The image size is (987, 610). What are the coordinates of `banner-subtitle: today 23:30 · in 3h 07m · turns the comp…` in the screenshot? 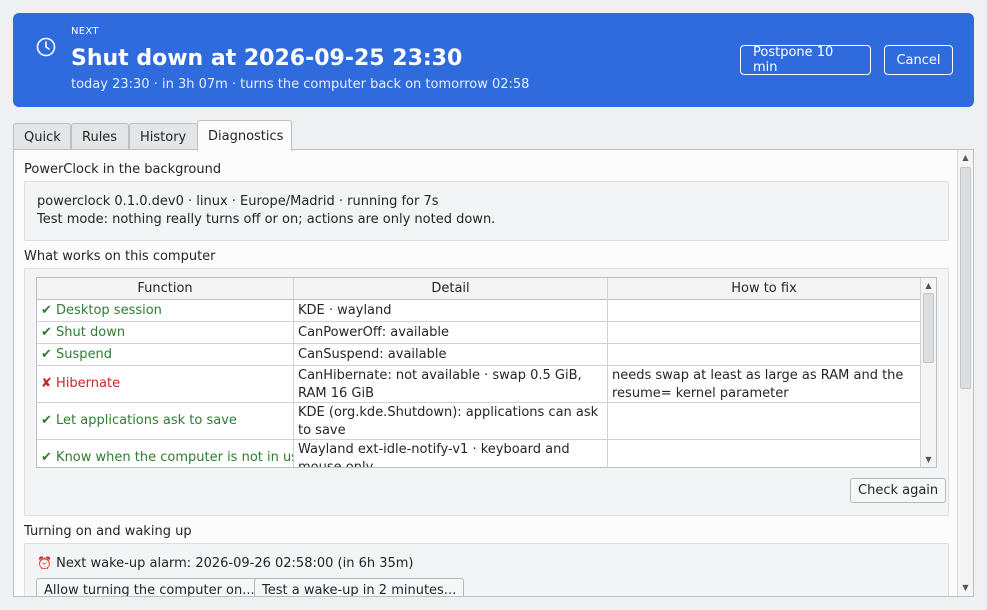 It's located at (300, 84).